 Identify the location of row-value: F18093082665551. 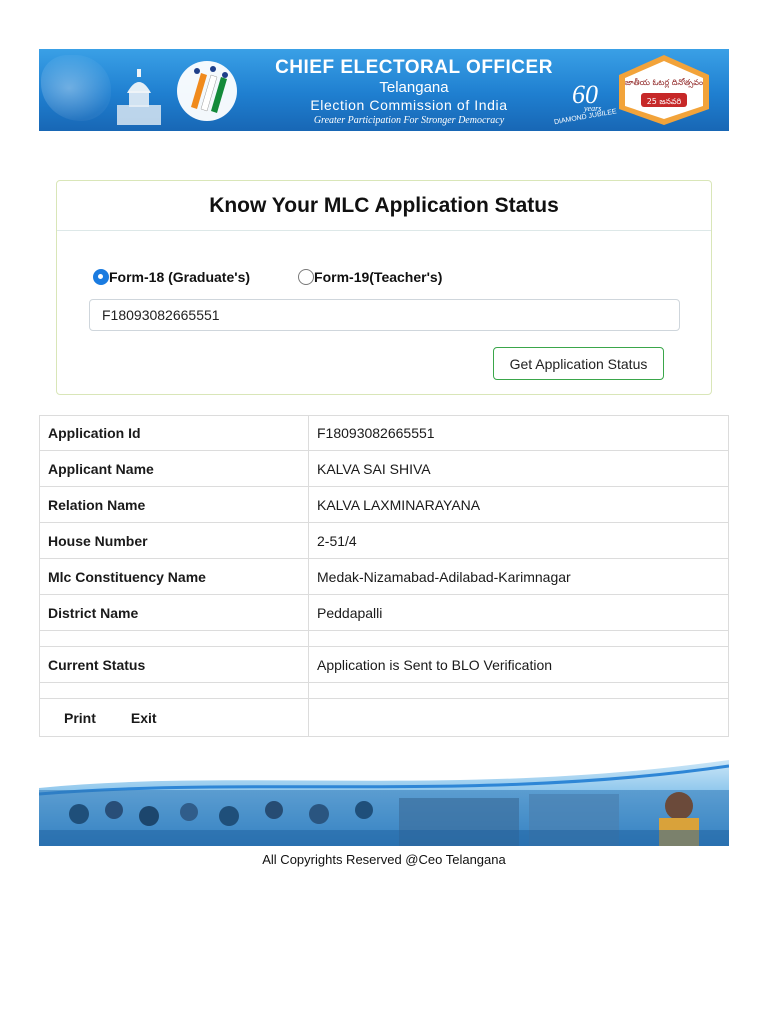
(519, 433).